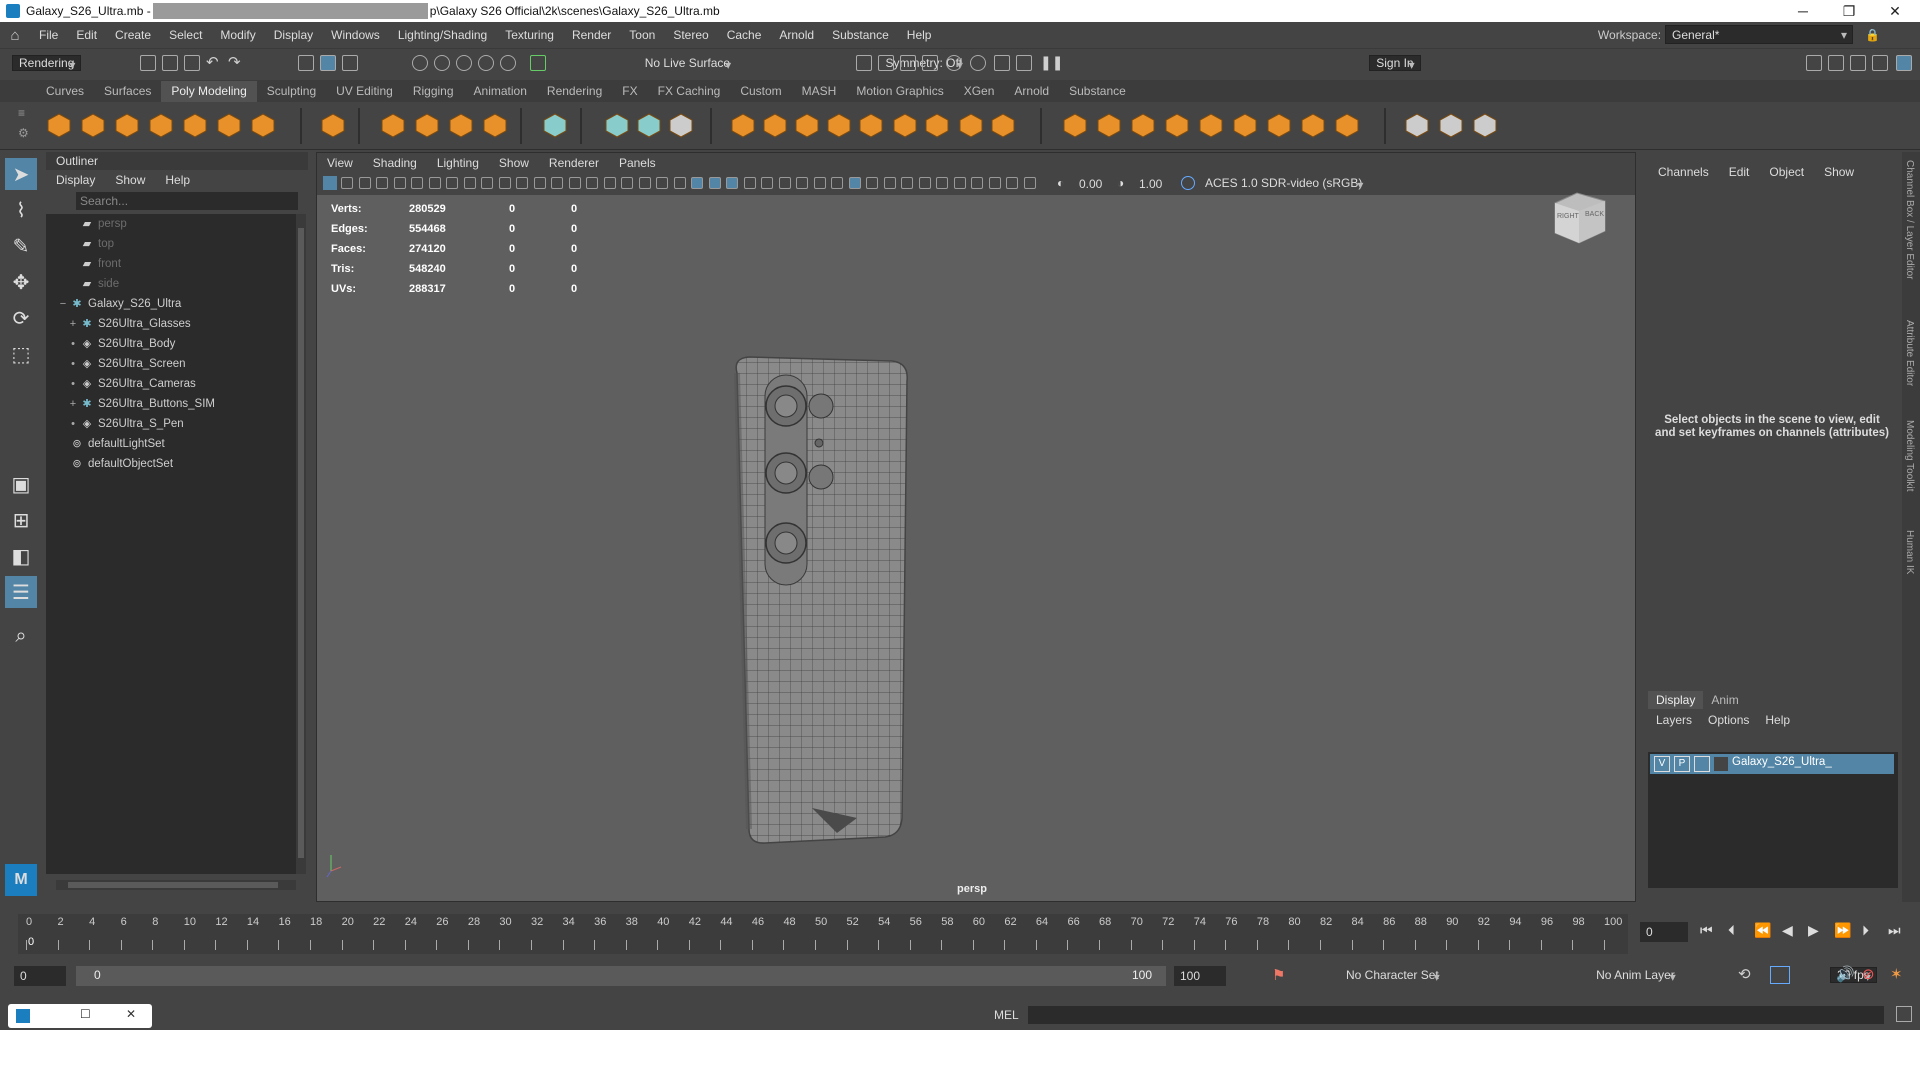 Image resolution: width=1920 pixels, height=1080 pixels. I want to click on outliner-item-s26ultra-glasses: + ✱ S26Ultra_Glasses, so click(171, 324).